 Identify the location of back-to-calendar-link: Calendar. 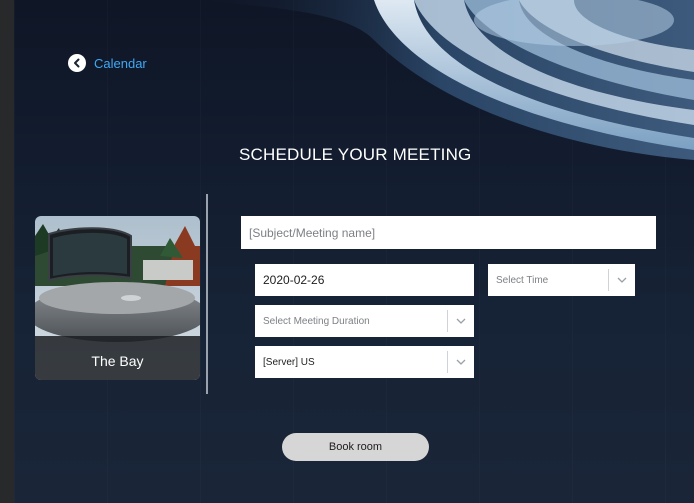
(107, 63).